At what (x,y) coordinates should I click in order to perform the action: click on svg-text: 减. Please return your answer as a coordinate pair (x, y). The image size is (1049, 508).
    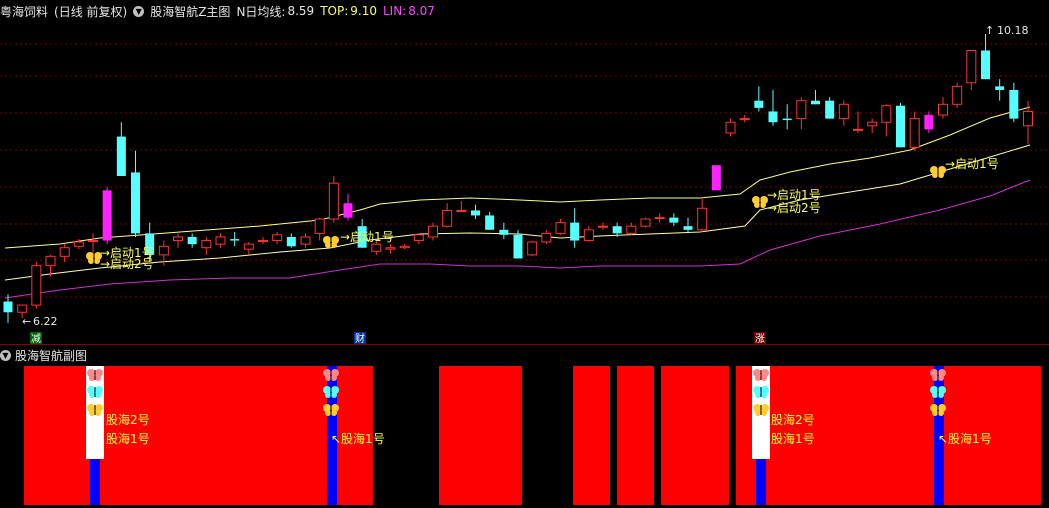
    Looking at the image, I should click on (36, 338).